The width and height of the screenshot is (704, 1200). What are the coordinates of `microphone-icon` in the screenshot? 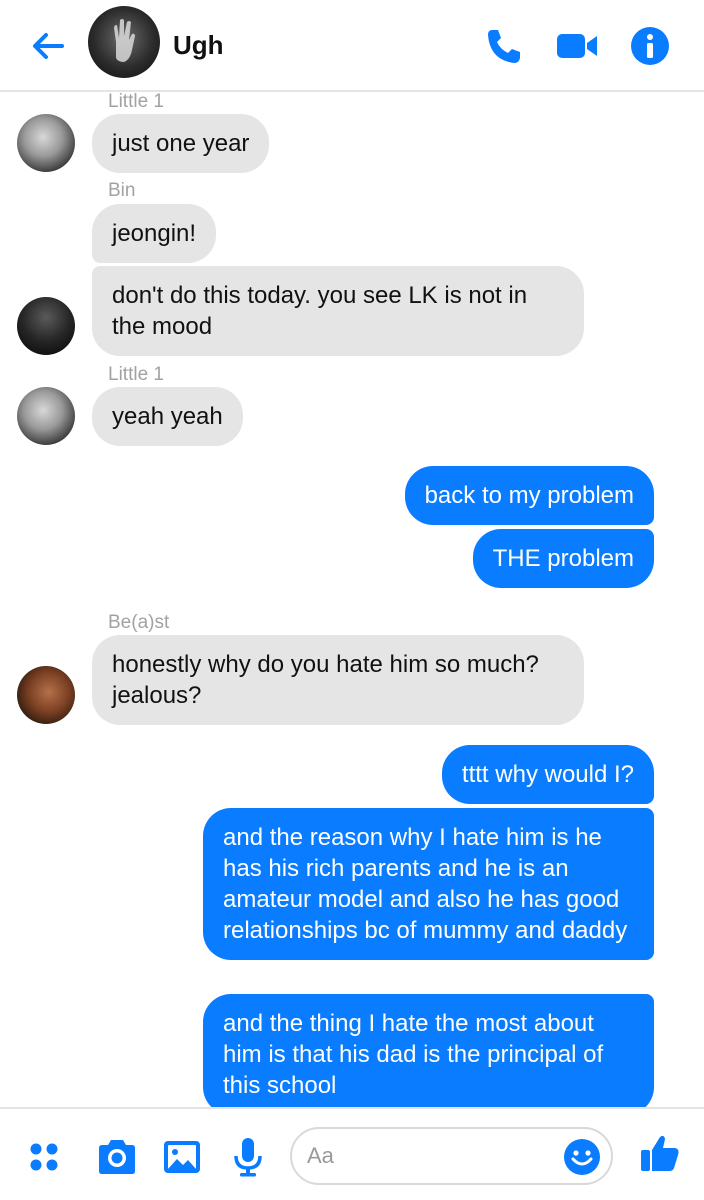 It's located at (248, 1157).